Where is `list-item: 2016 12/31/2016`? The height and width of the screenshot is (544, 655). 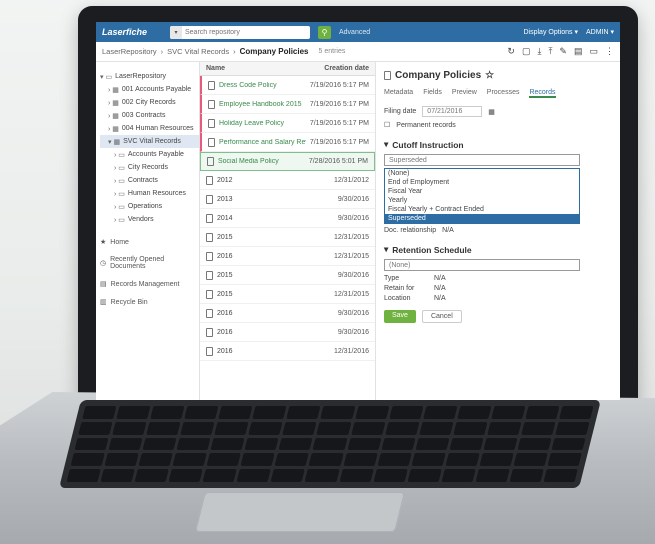 list-item: 2016 12/31/2016 is located at coordinates (287, 351).